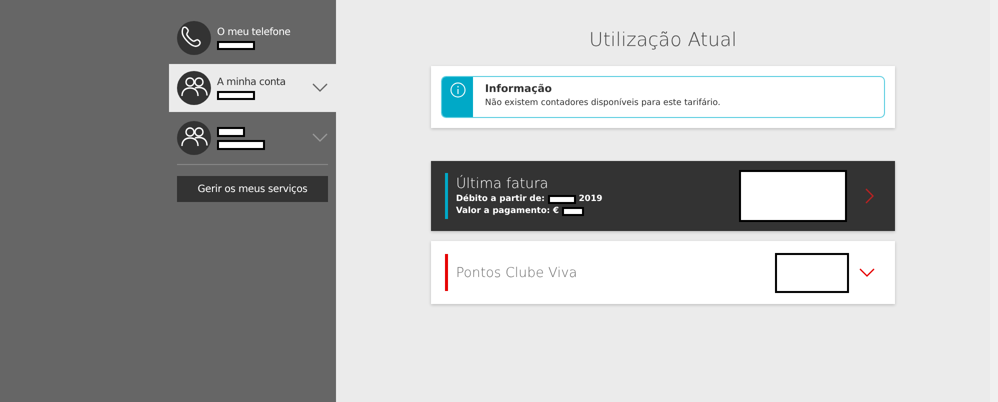 Image resolution: width=998 pixels, height=402 pixels. Describe the element at coordinates (597, 211) in the screenshot. I see `detail-line: Valor a pagamento: €` at that location.